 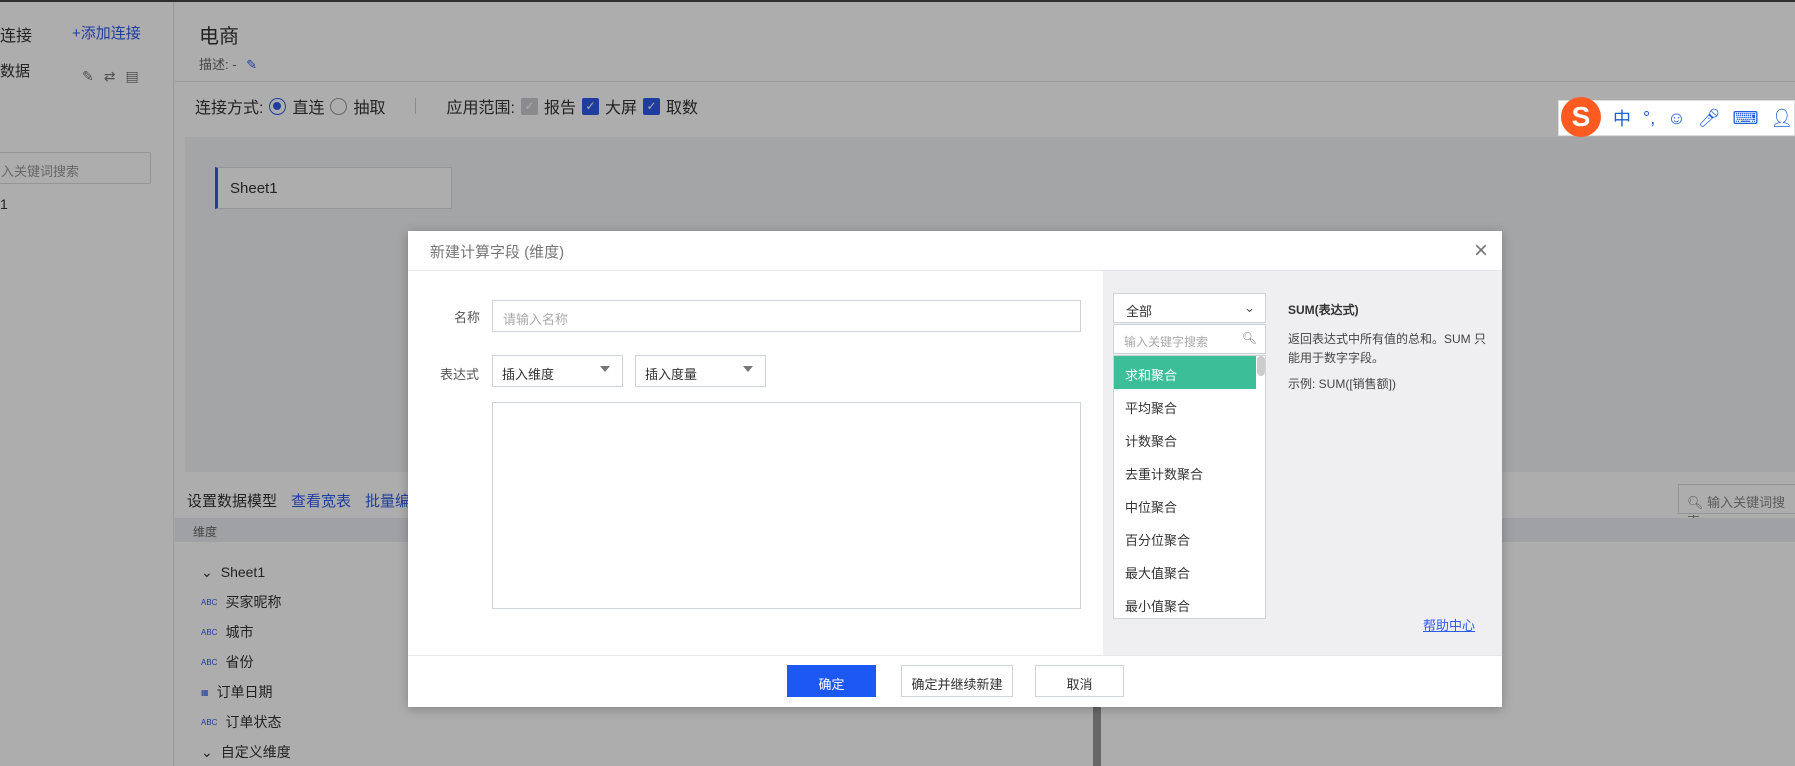 I want to click on microphone-icon: 🎤︎, so click(x=1709, y=118).